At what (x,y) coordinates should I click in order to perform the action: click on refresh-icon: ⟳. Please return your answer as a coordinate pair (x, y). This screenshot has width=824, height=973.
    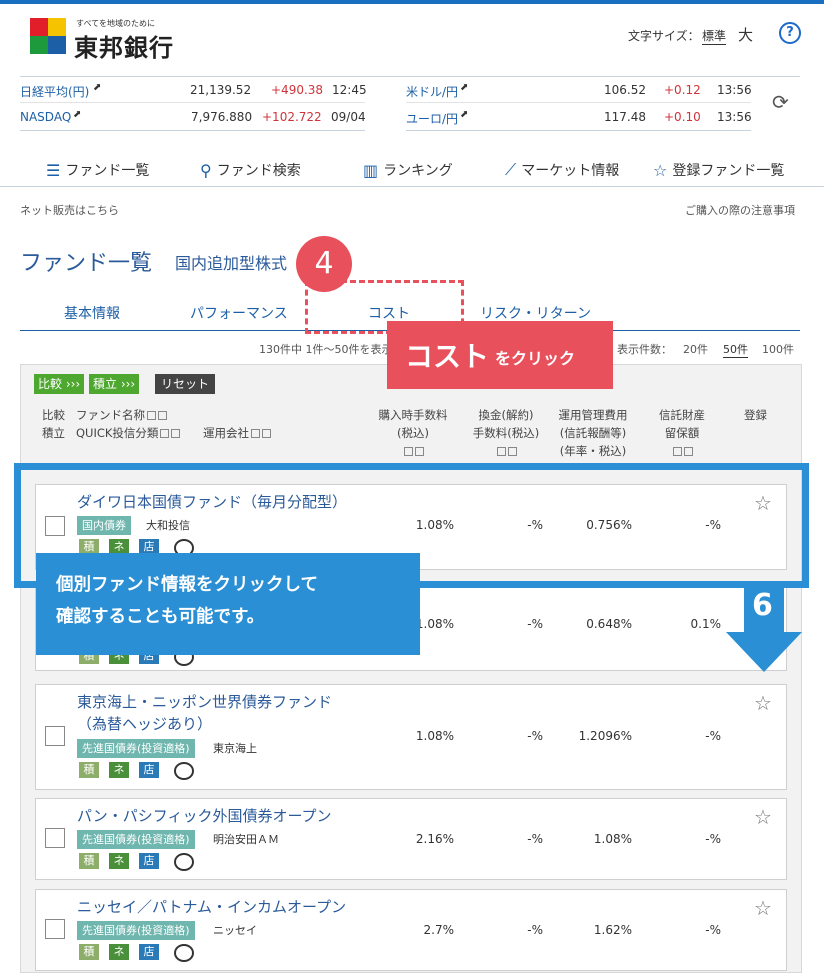
    Looking at the image, I should click on (780, 102).